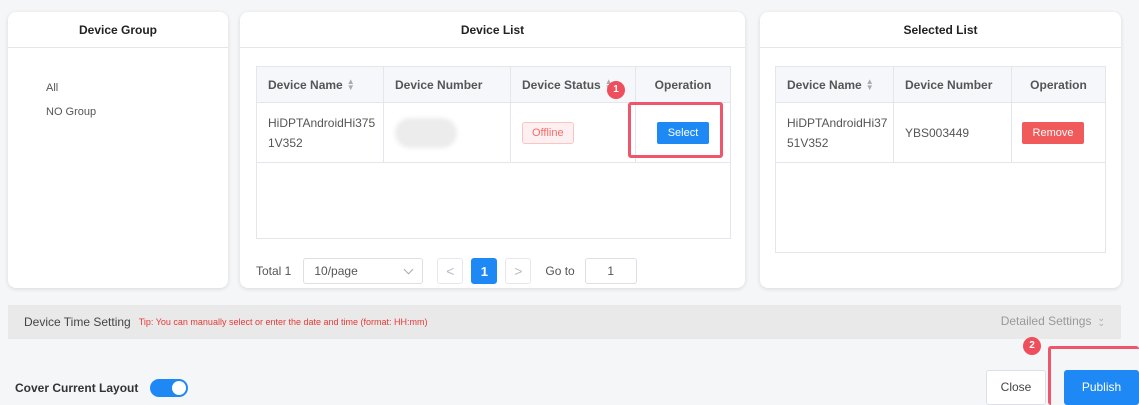 The width and height of the screenshot is (1139, 405). What do you see at coordinates (610, 271) in the screenshot?
I see `goto-page-input: 1` at bounding box center [610, 271].